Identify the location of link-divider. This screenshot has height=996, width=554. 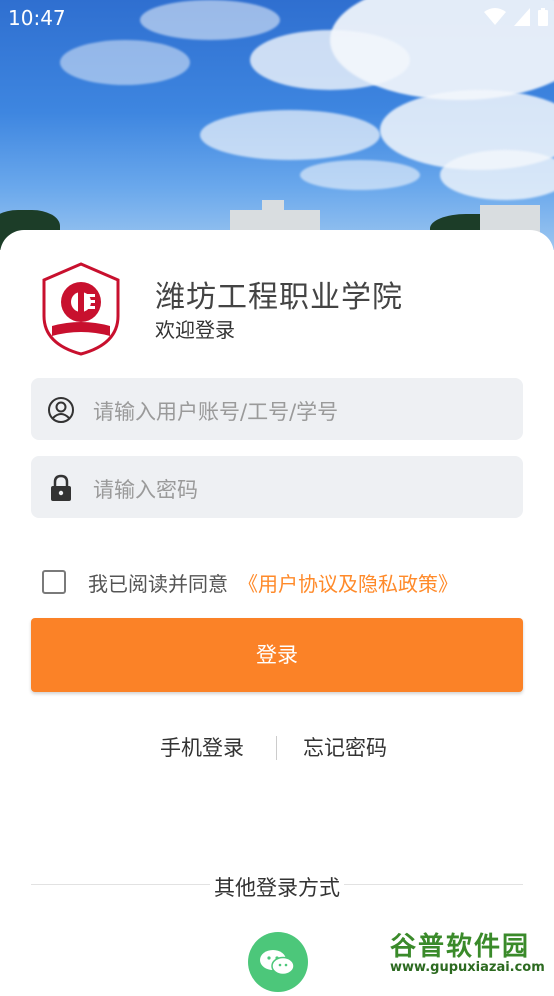
(276, 748).